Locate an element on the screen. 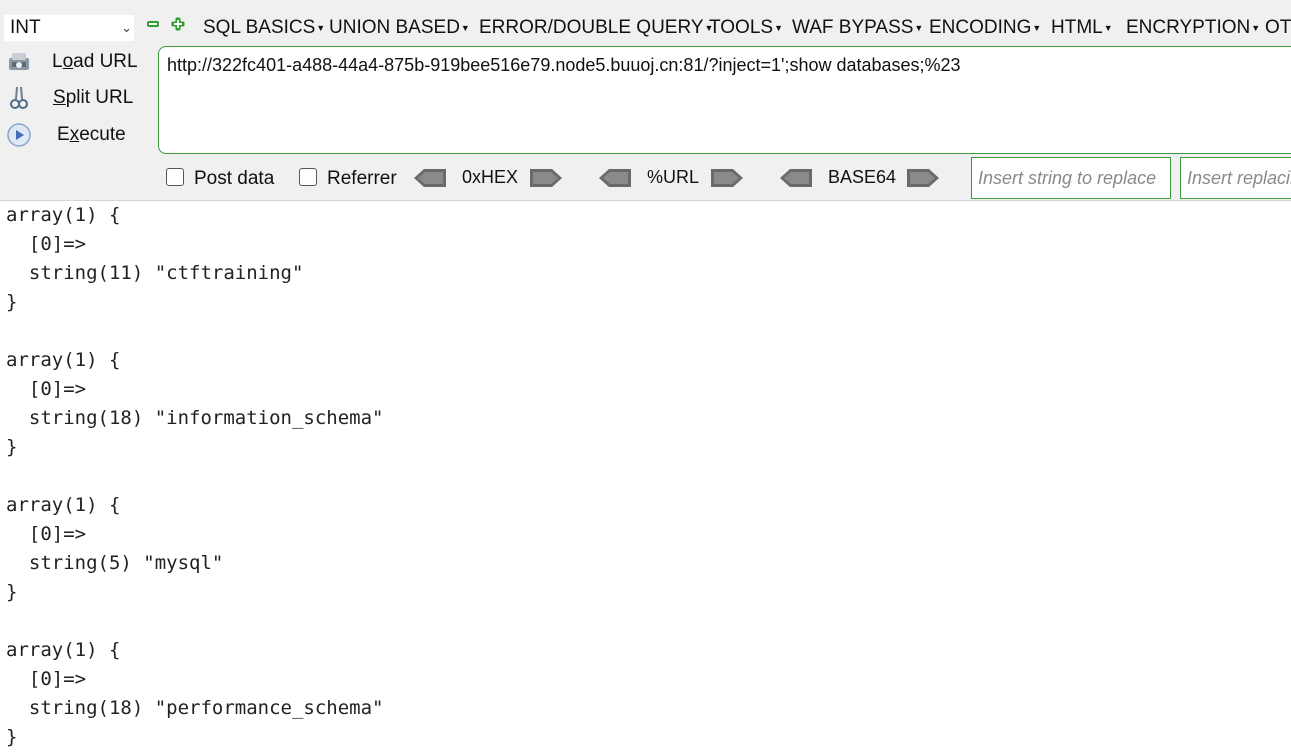  hex-label: 0xHEX is located at coordinates (490, 177).